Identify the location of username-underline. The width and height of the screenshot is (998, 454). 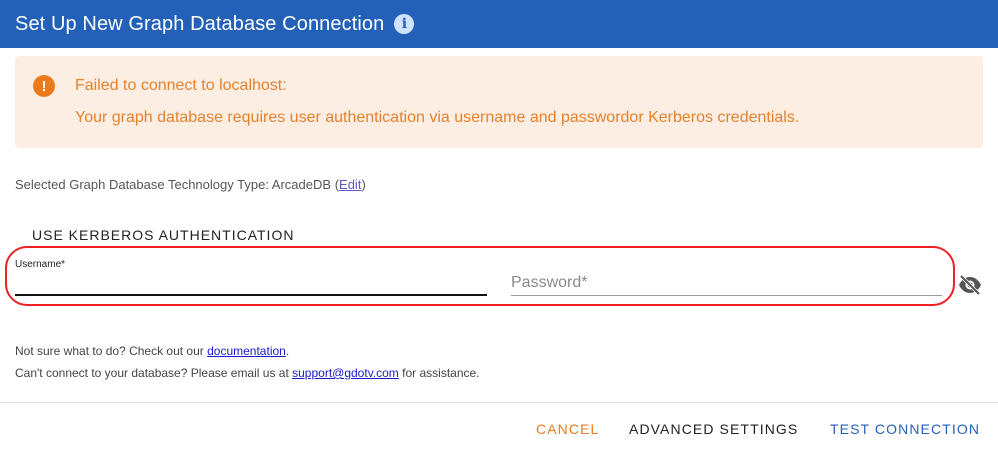
(251, 295).